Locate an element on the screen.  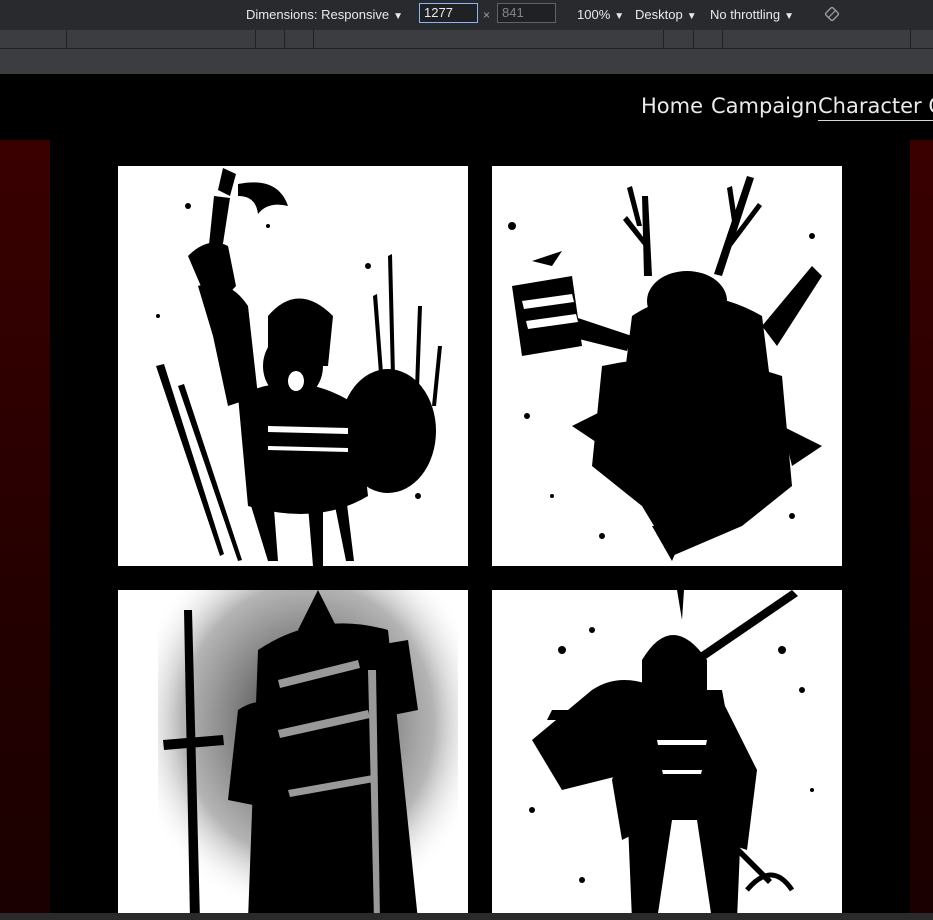
character-card-rogue is located at coordinates (667, 755).